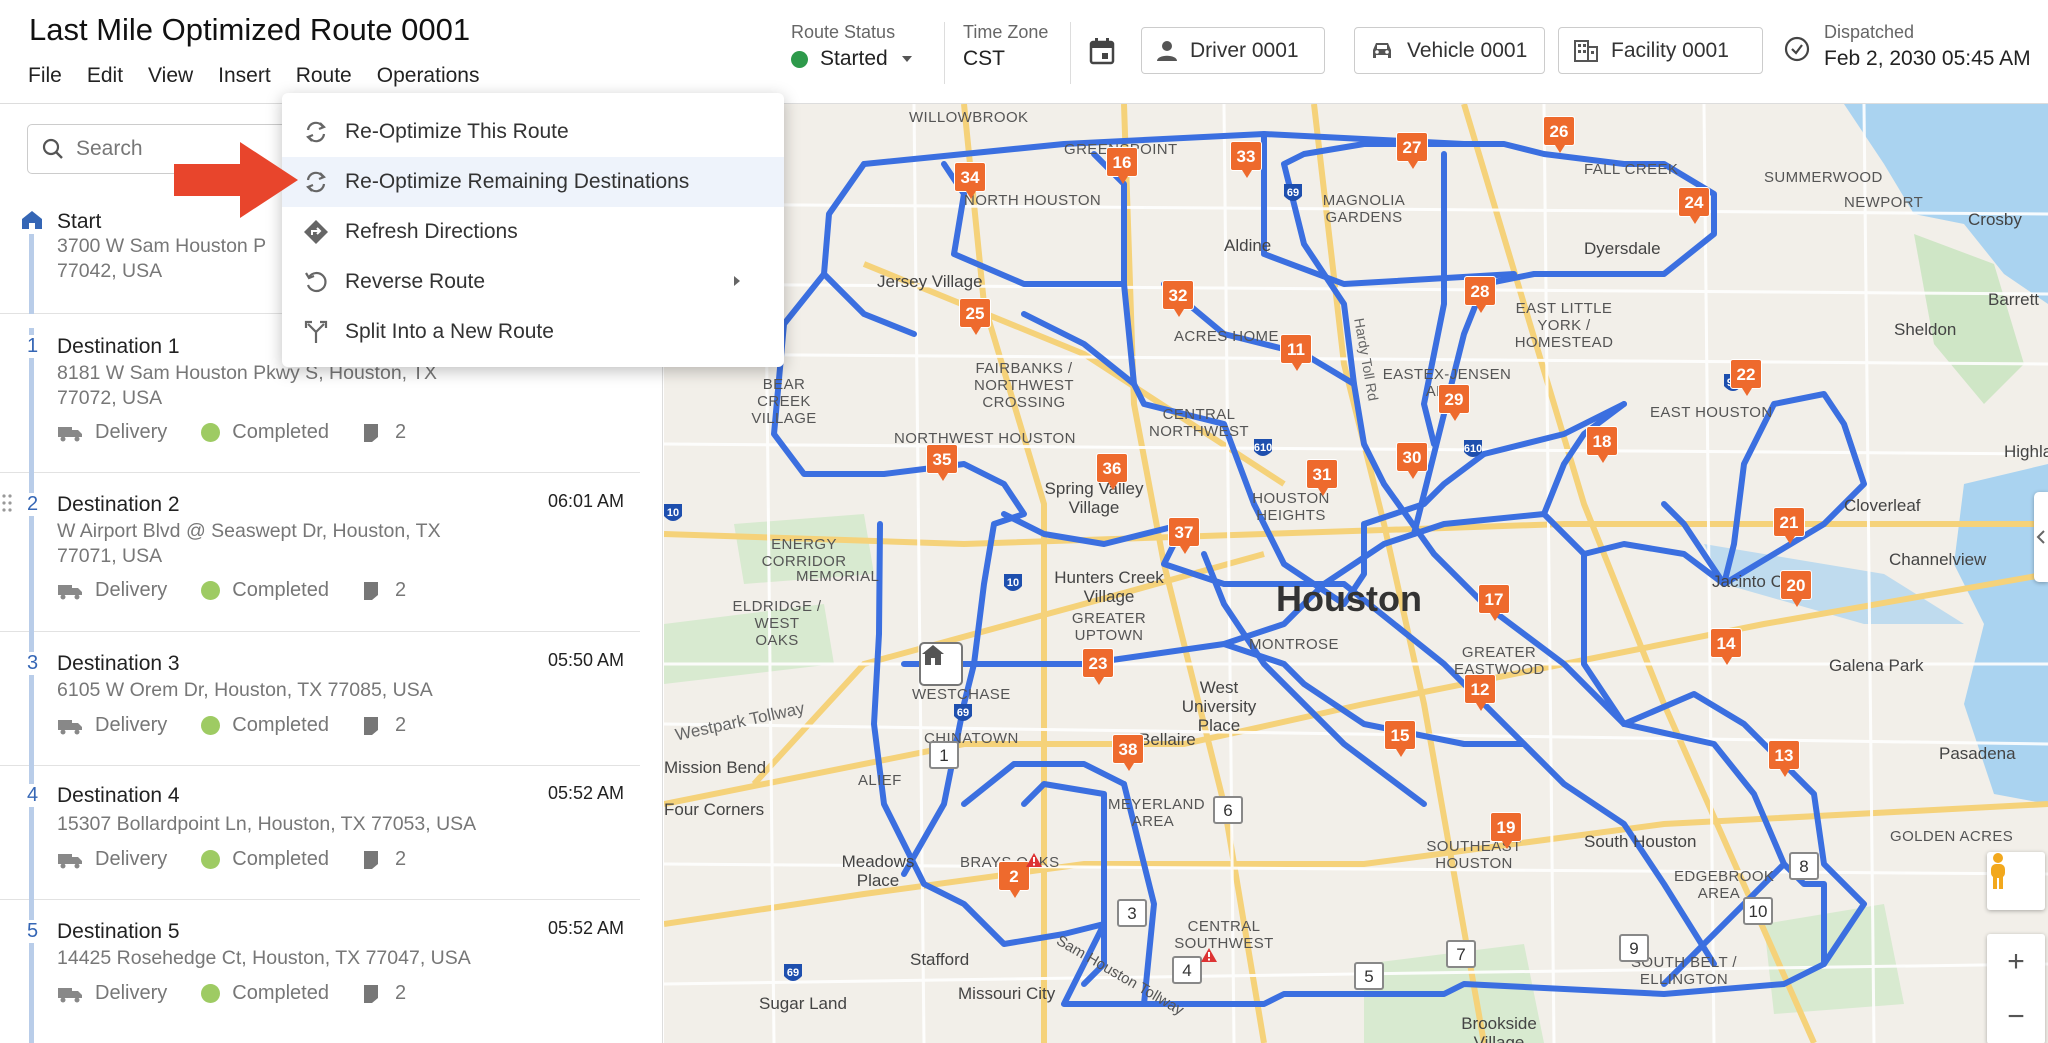 The image size is (2048, 1043). What do you see at coordinates (7, 503) in the screenshot?
I see `drag-handle-icon` at bounding box center [7, 503].